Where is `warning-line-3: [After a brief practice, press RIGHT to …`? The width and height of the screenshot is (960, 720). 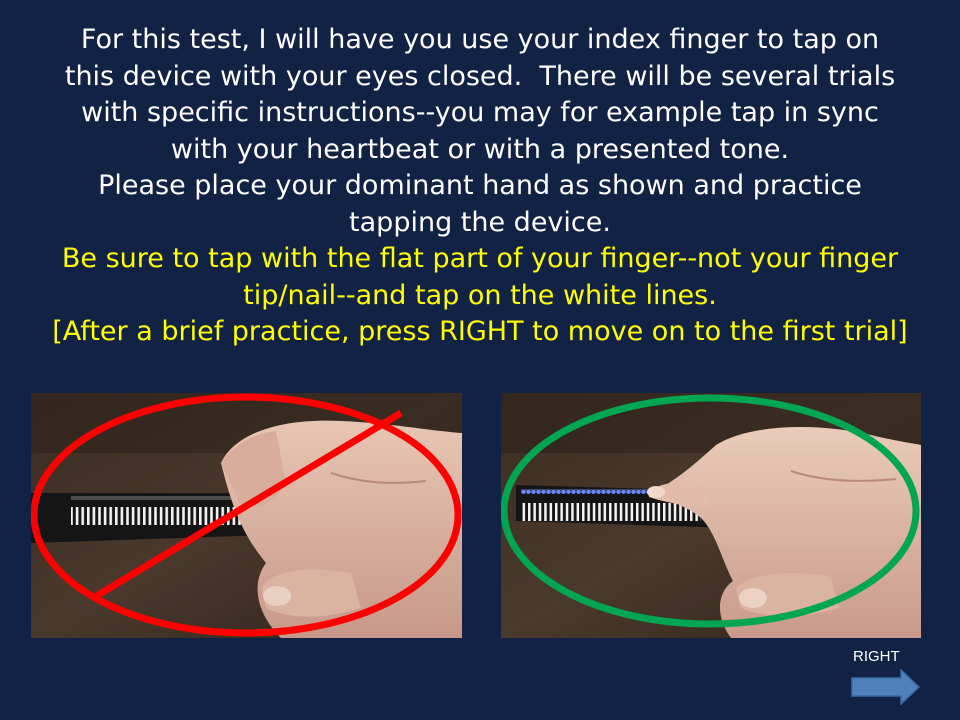 warning-line-3: [After a brief practice, press RIGHT to … is located at coordinates (480, 331).